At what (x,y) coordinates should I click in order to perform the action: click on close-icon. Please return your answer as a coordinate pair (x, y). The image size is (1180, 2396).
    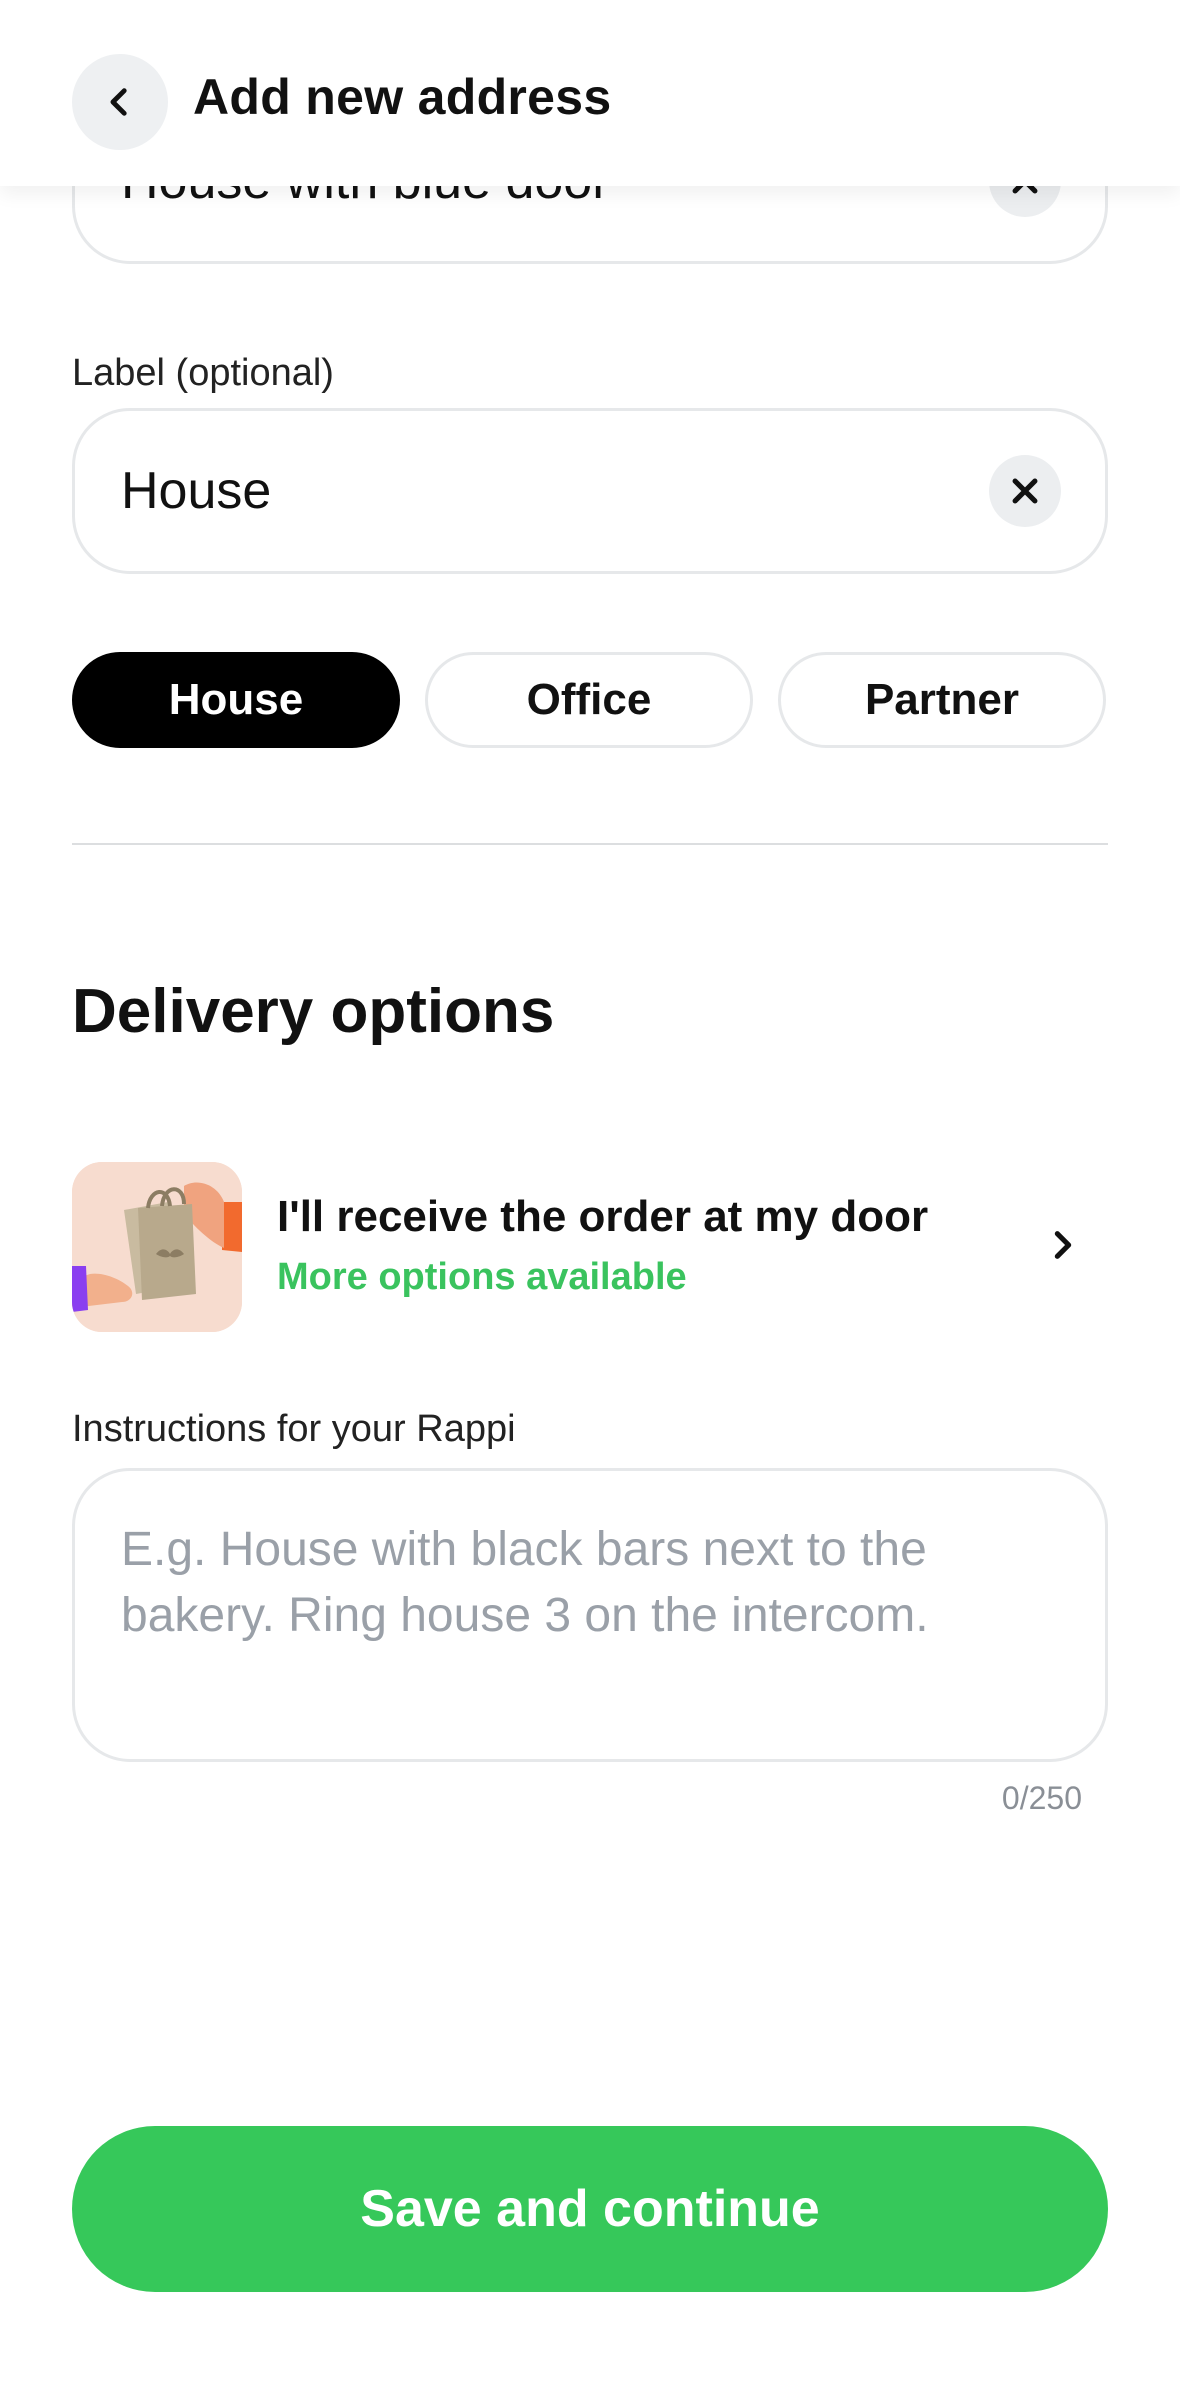
    Looking at the image, I should click on (1025, 491).